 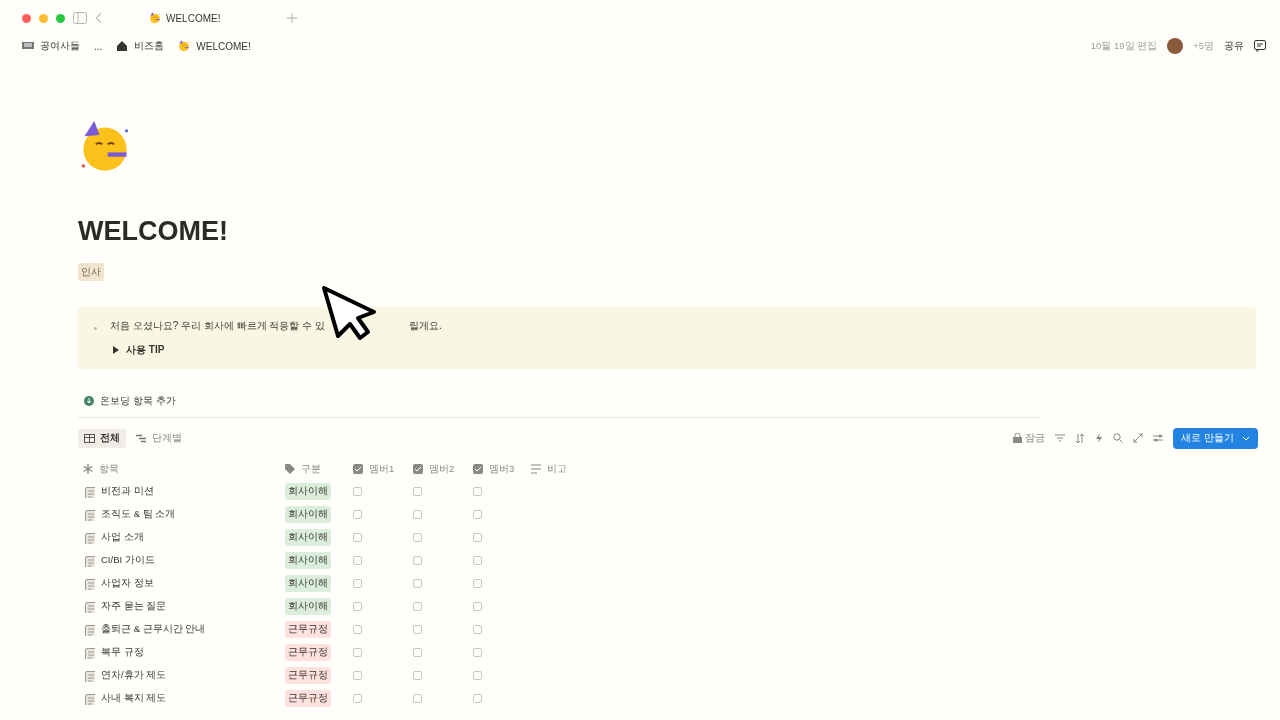 I want to click on view-tab: 단계별, so click(x=159, y=438).